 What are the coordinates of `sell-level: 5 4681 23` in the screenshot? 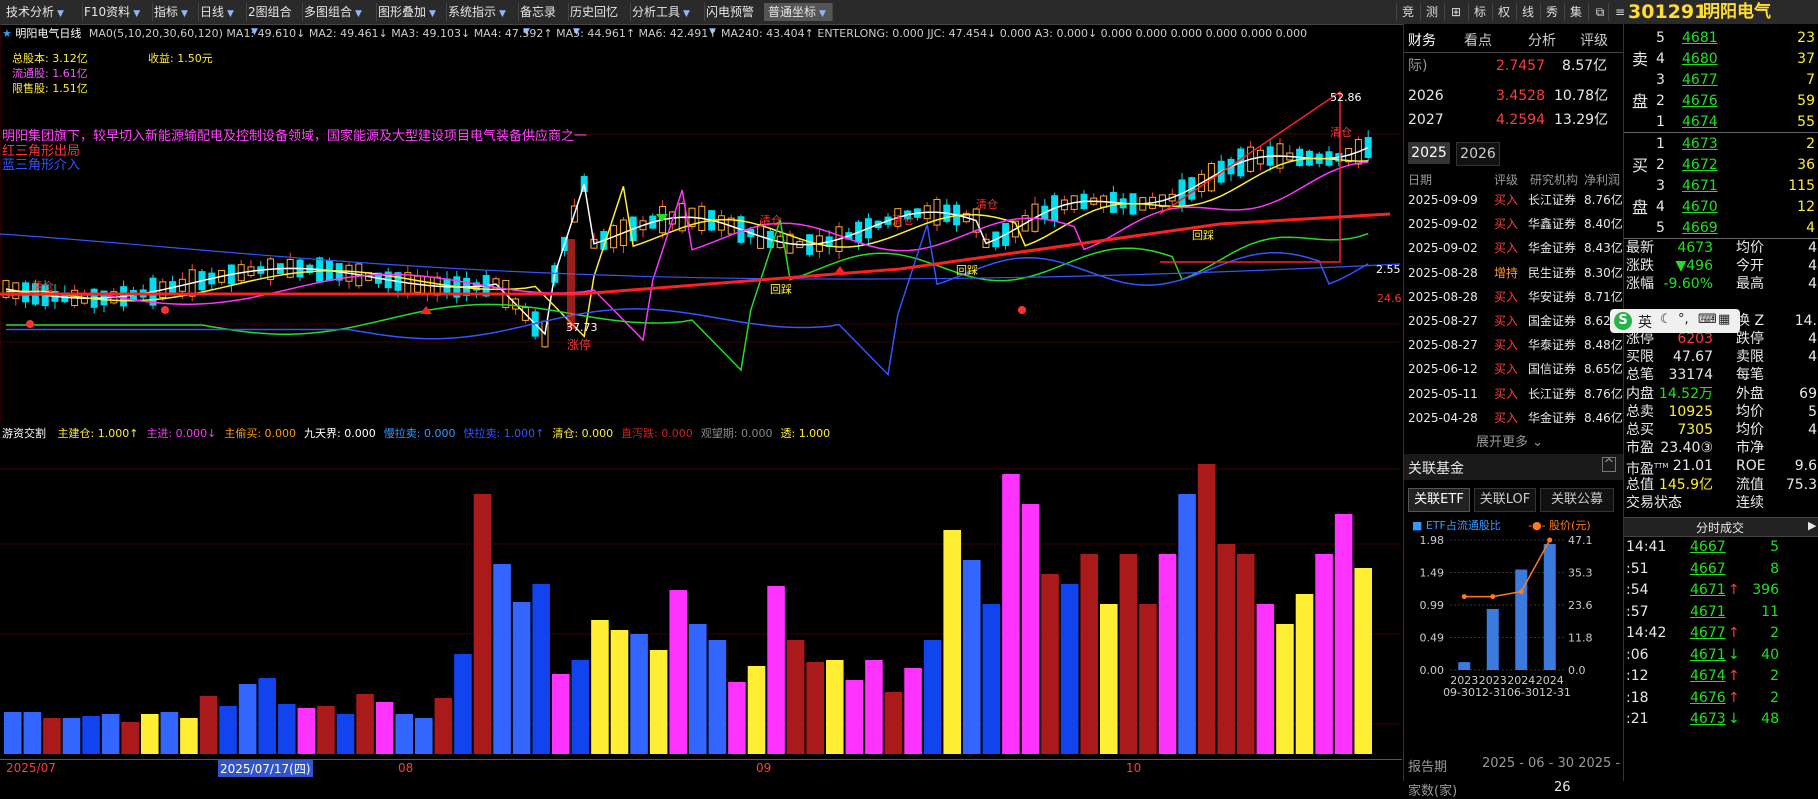 It's located at (1721, 38).